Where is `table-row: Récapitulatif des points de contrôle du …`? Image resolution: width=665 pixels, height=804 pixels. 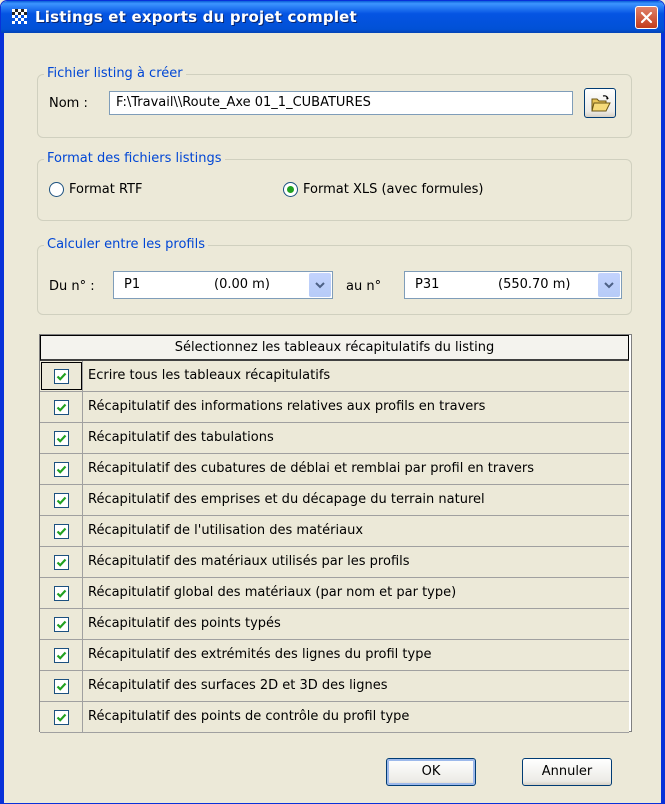 table-row: Récapitulatif des points de contrôle du … is located at coordinates (334, 717).